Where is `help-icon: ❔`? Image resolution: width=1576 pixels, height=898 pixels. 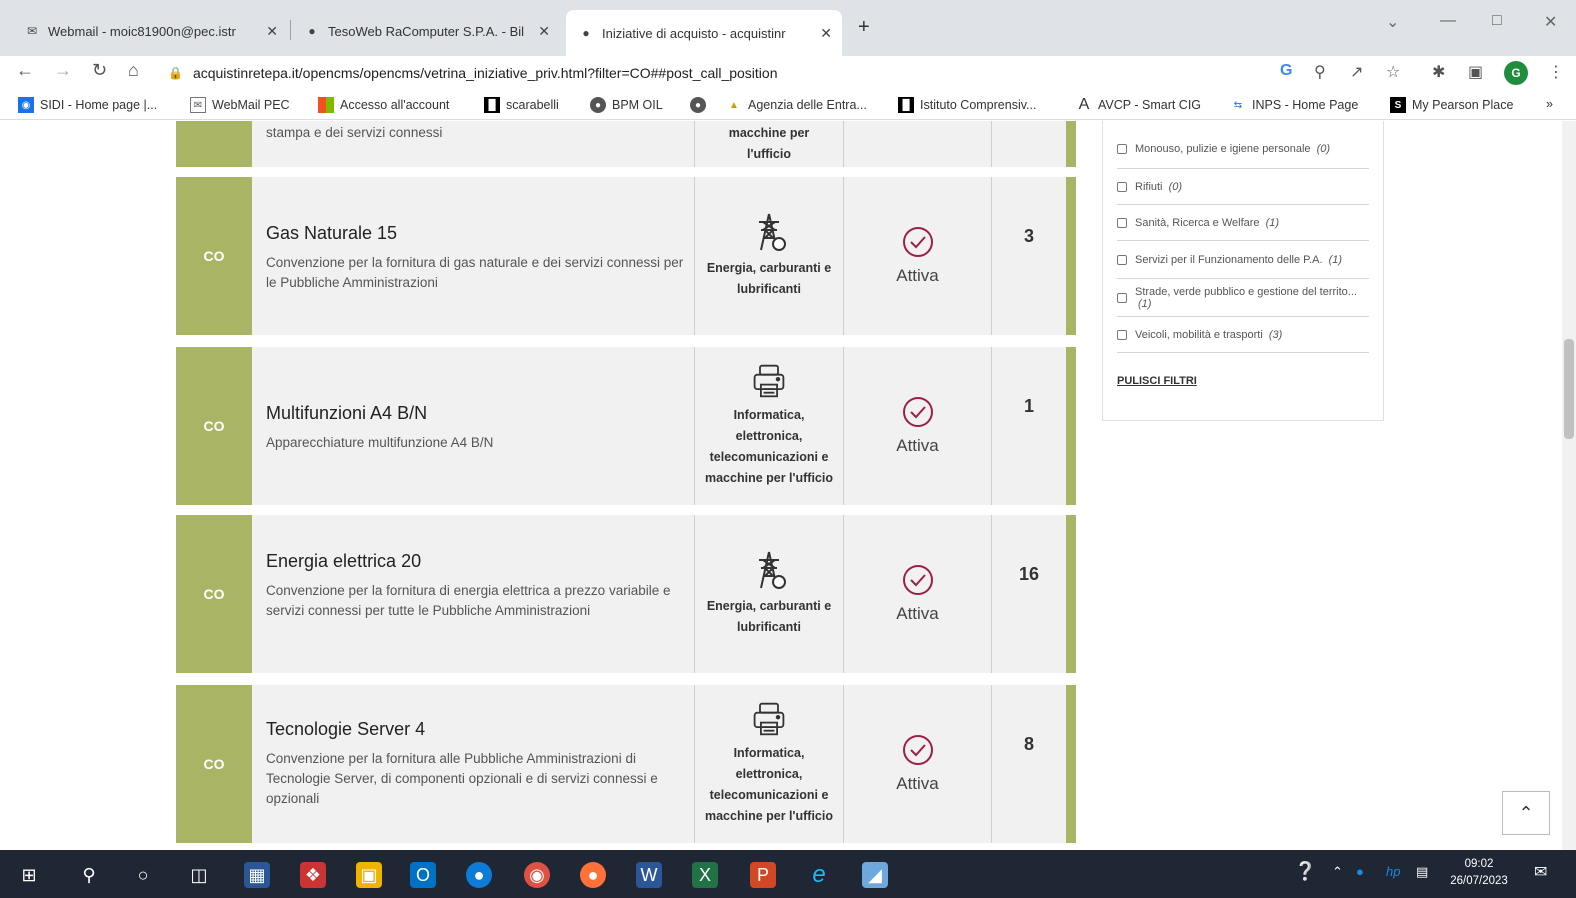 help-icon: ❔ is located at coordinates (1305, 871).